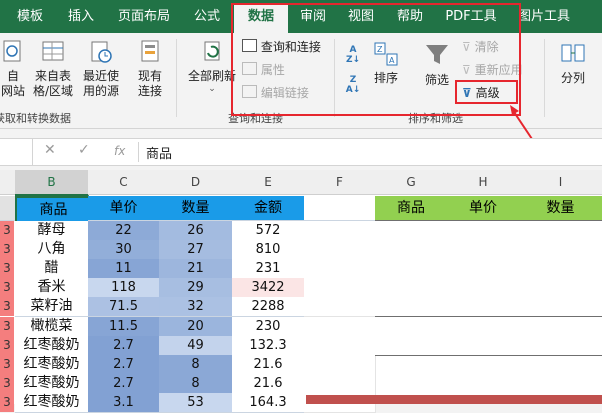  Describe the element at coordinates (124, 402) in the screenshot. I see `cell-price: 3.1` at that location.